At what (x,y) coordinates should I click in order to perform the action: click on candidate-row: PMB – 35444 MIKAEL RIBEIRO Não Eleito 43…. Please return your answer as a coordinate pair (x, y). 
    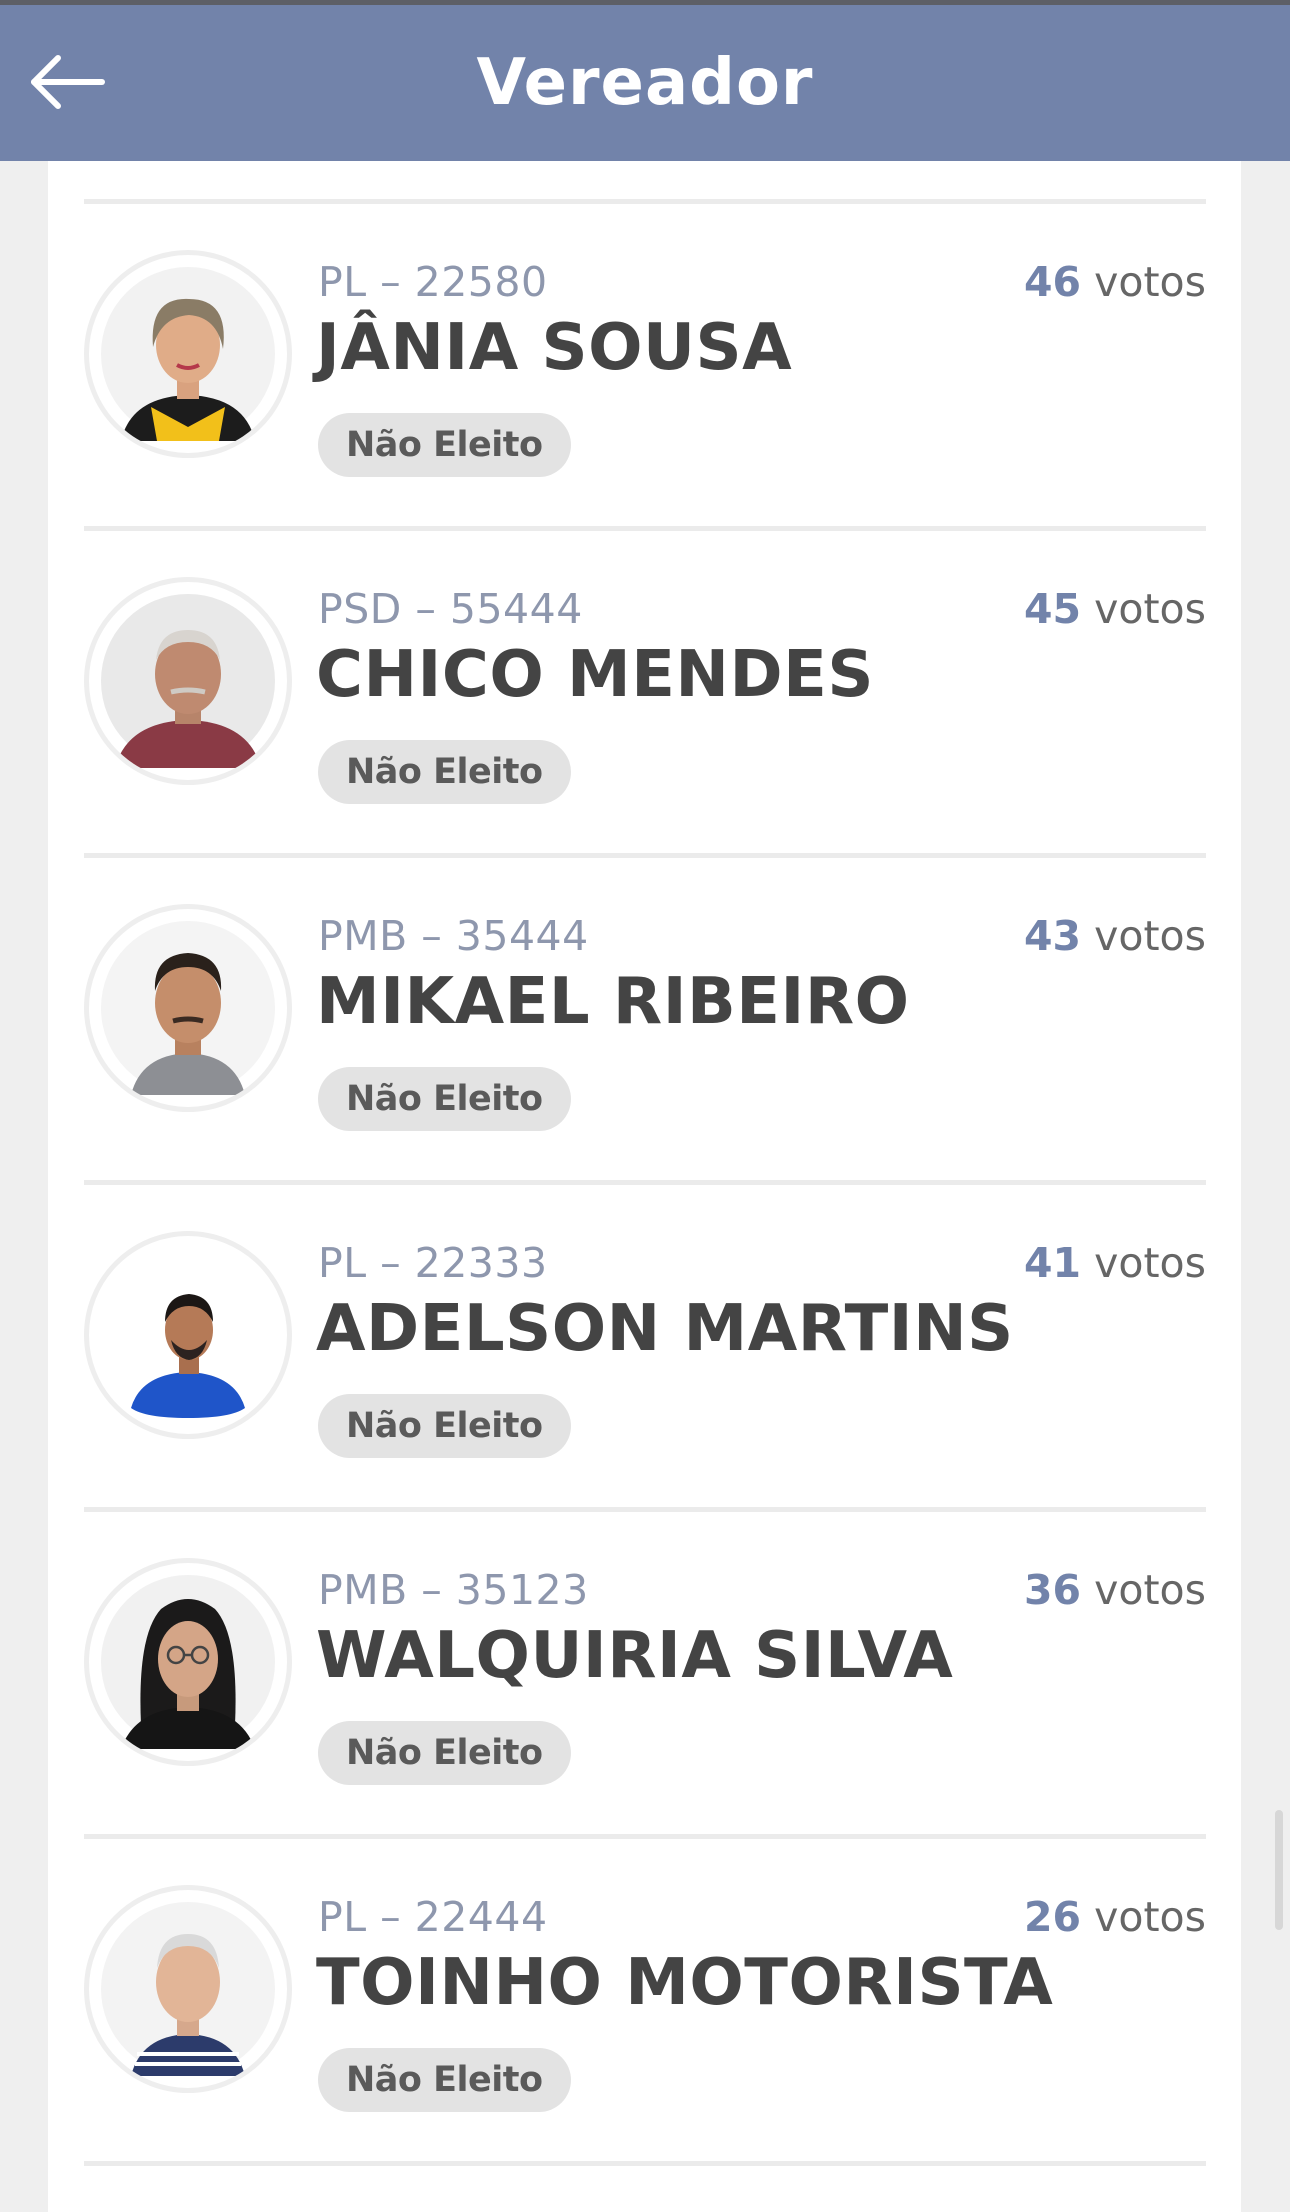
    Looking at the image, I should click on (645, 1016).